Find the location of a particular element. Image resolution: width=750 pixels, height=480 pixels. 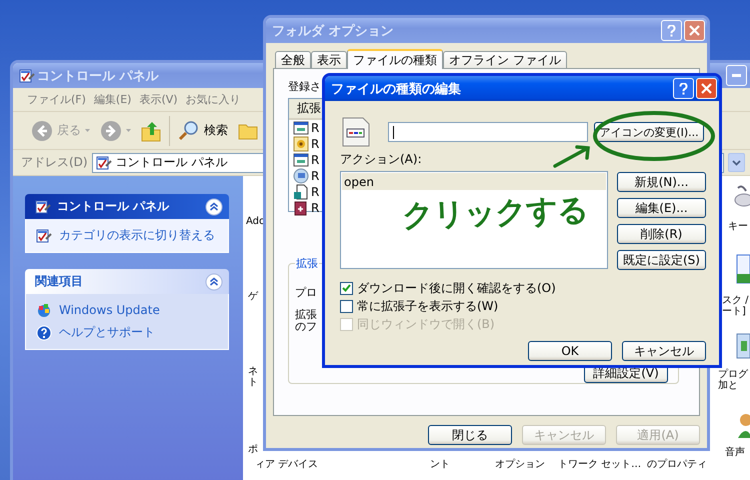

window-title: ファイルの種類の編集 is located at coordinates (396, 89).